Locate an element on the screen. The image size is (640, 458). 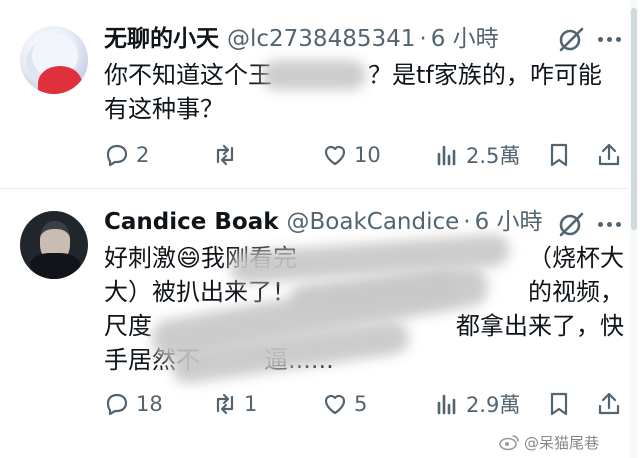
user-handle: @BoakCandice is located at coordinates (373, 222).